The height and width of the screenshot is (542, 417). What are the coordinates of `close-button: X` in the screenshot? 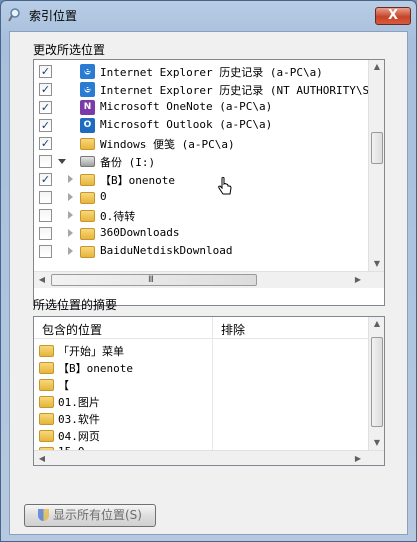 It's located at (393, 16).